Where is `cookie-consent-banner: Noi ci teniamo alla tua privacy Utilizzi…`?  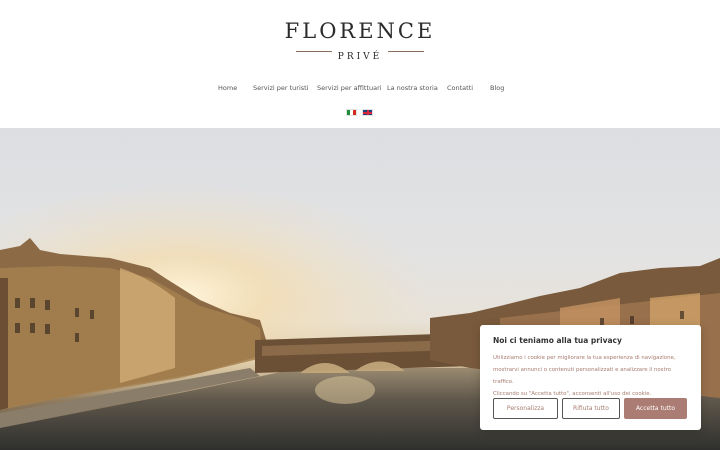 cookie-consent-banner: Noi ci teniamo alla tua privacy Utilizzi… is located at coordinates (590, 377).